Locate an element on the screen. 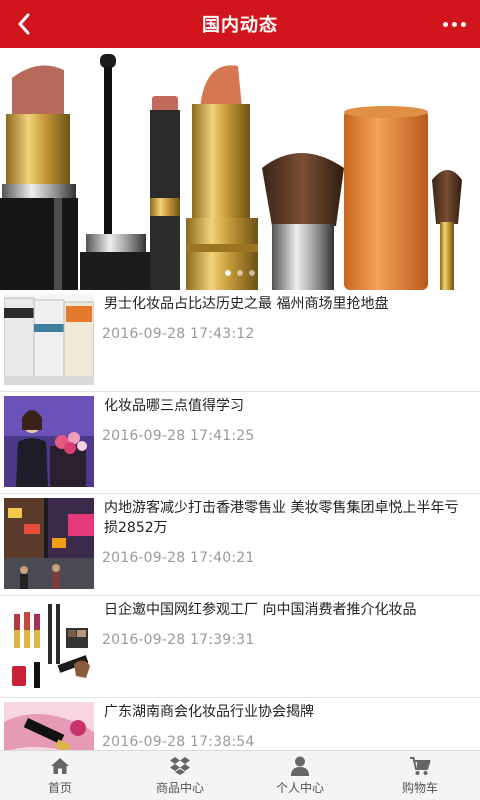 This screenshot has height=800, width=480. tab-label: 首页 is located at coordinates (59, 787).